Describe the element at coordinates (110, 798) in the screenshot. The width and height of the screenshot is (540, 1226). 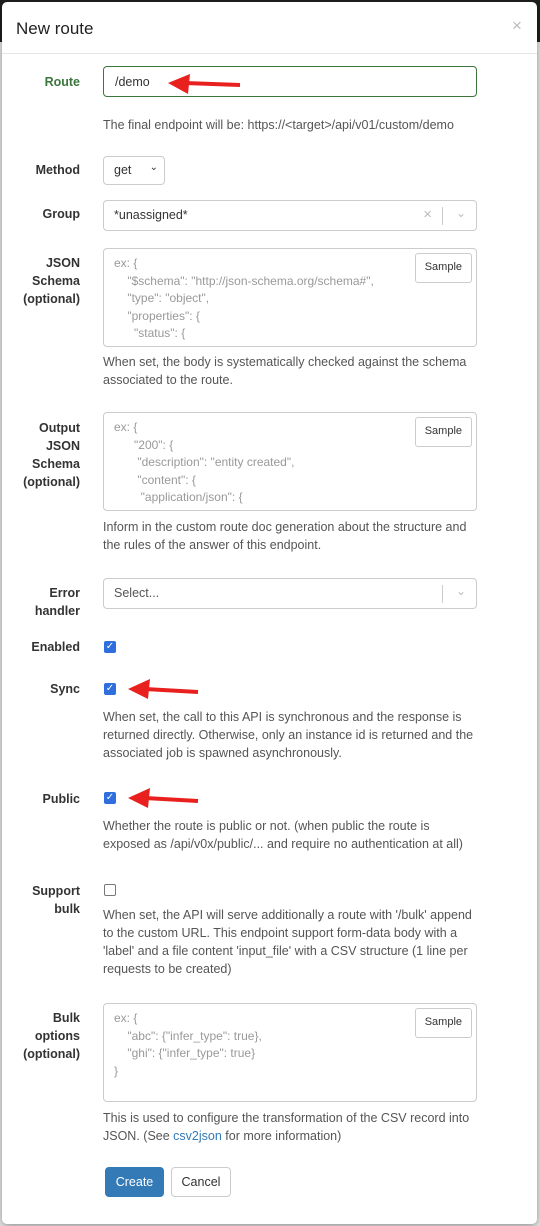
I see `public-checkbox: ✓` at that location.